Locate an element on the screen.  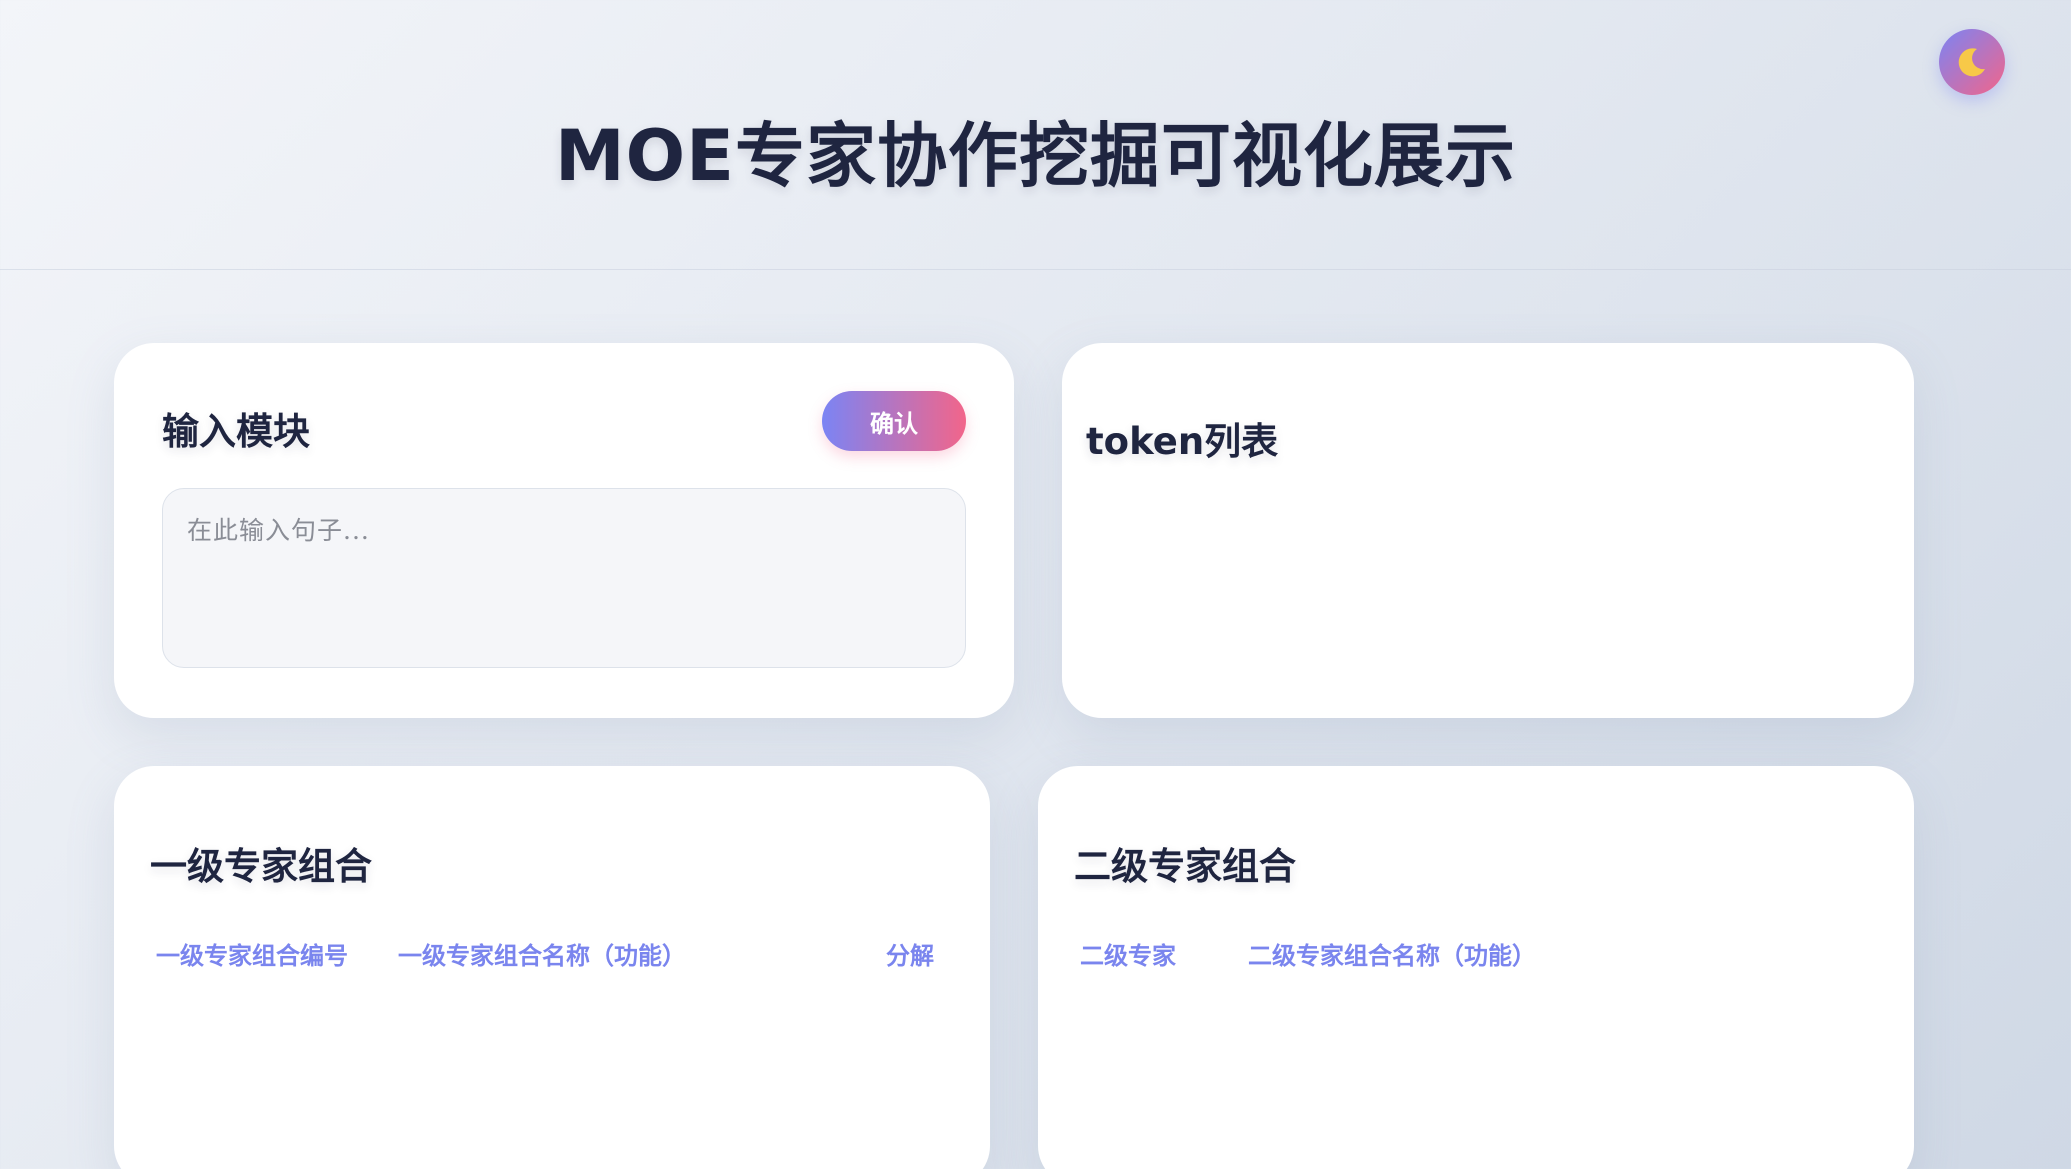
column-header-level1-name: 一级专家组合名称（功能） is located at coordinates (542, 956).